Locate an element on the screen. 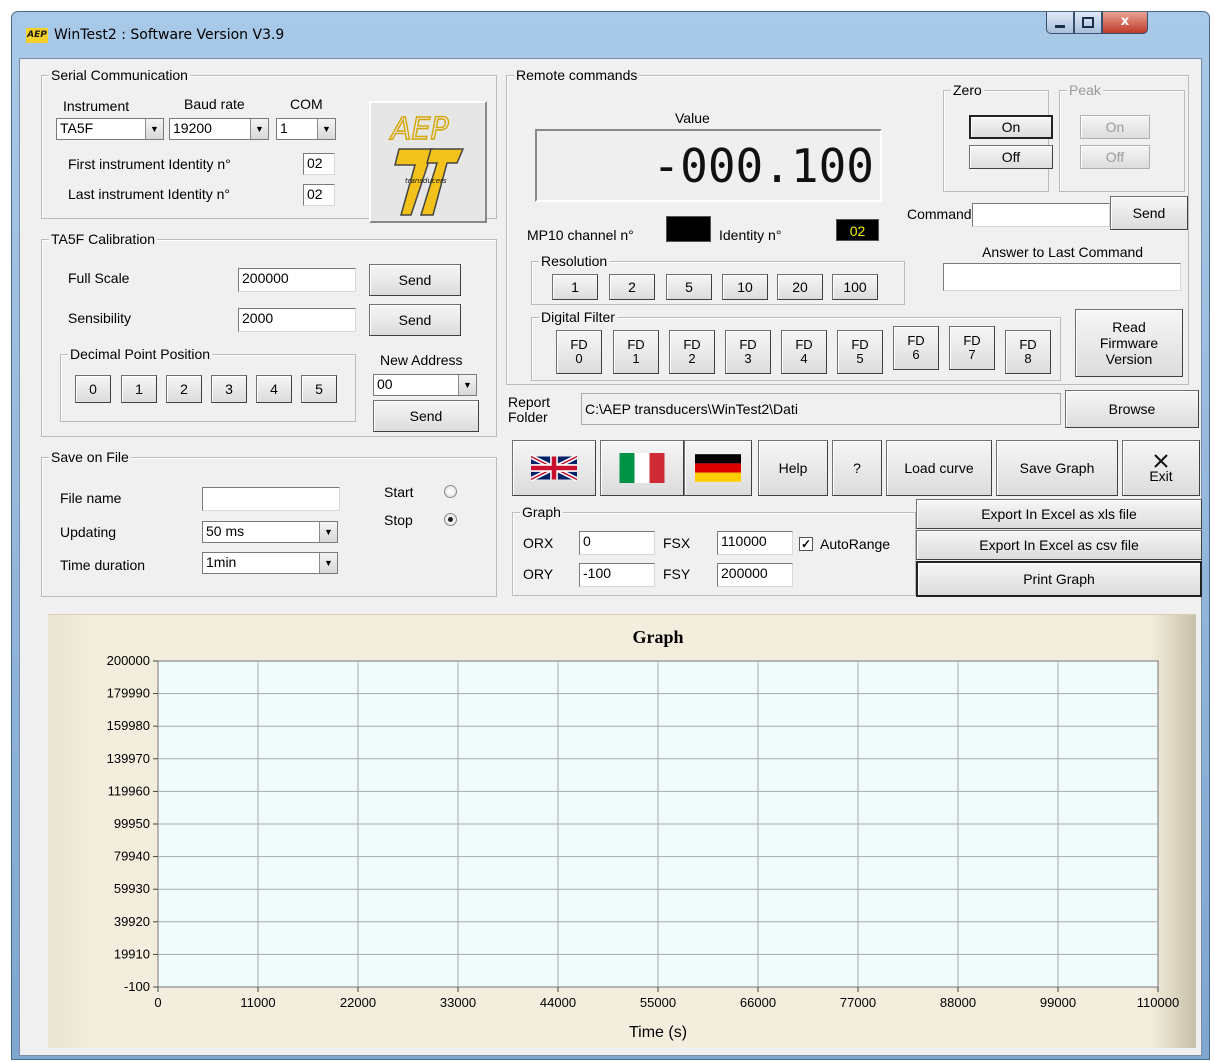 The width and height of the screenshot is (1214, 1062). resolution-button-5: 5 is located at coordinates (689, 287).